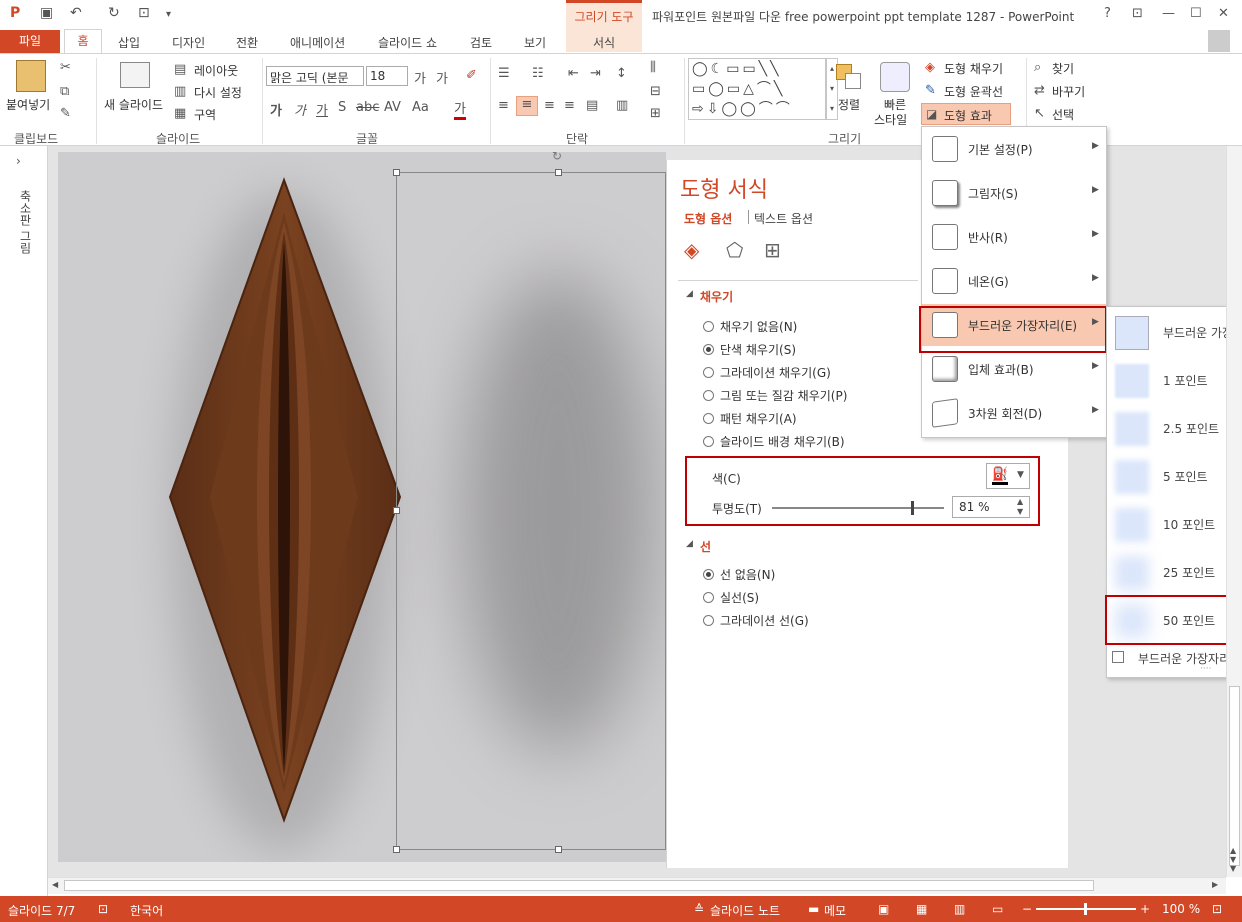 This screenshot has height=922, width=1242. What do you see at coordinates (65, 67) in the screenshot?
I see `cut-icon: ✂` at bounding box center [65, 67].